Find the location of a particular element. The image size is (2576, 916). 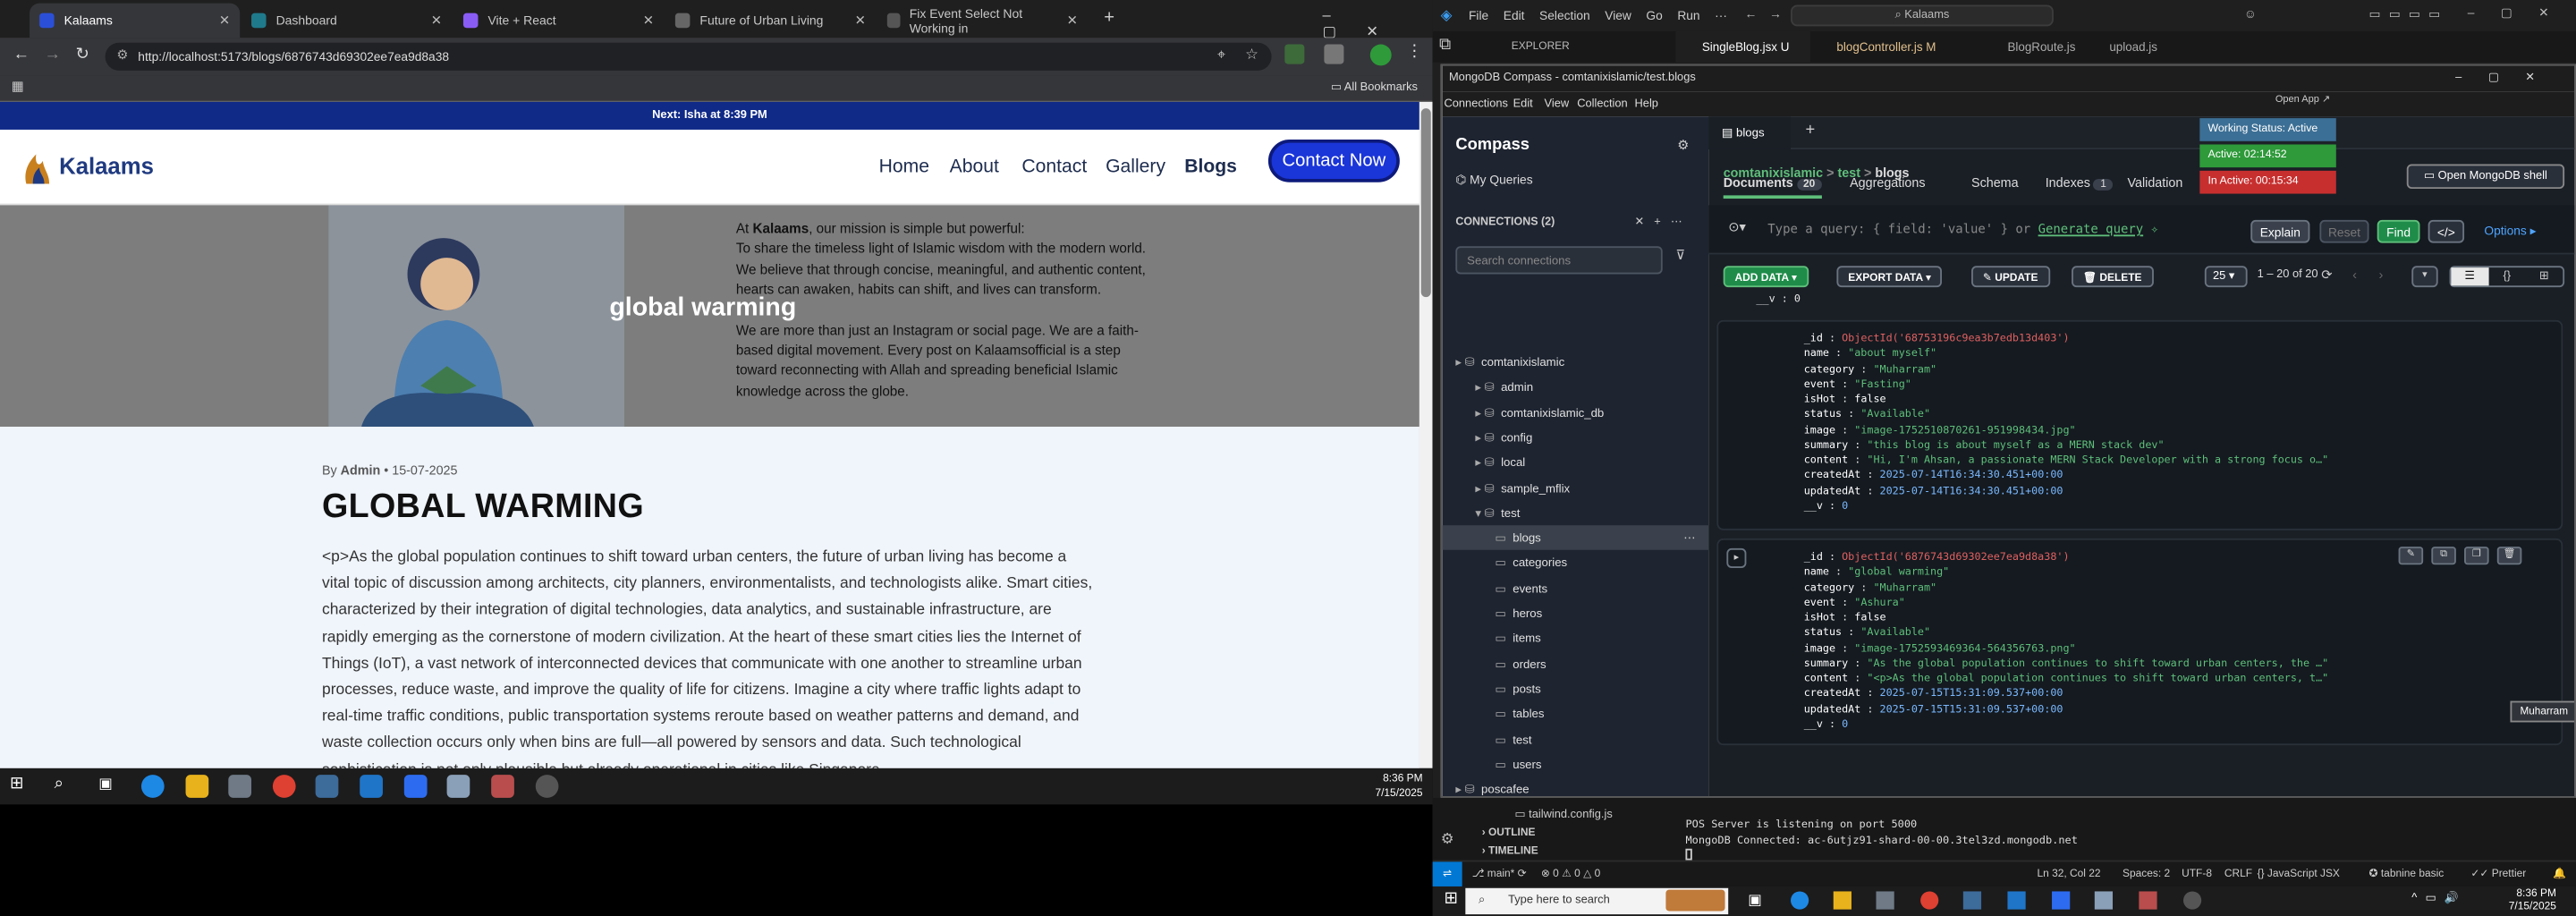

browser-tab: Fix Event Select Not Working in ✕ is located at coordinates (982, 21).